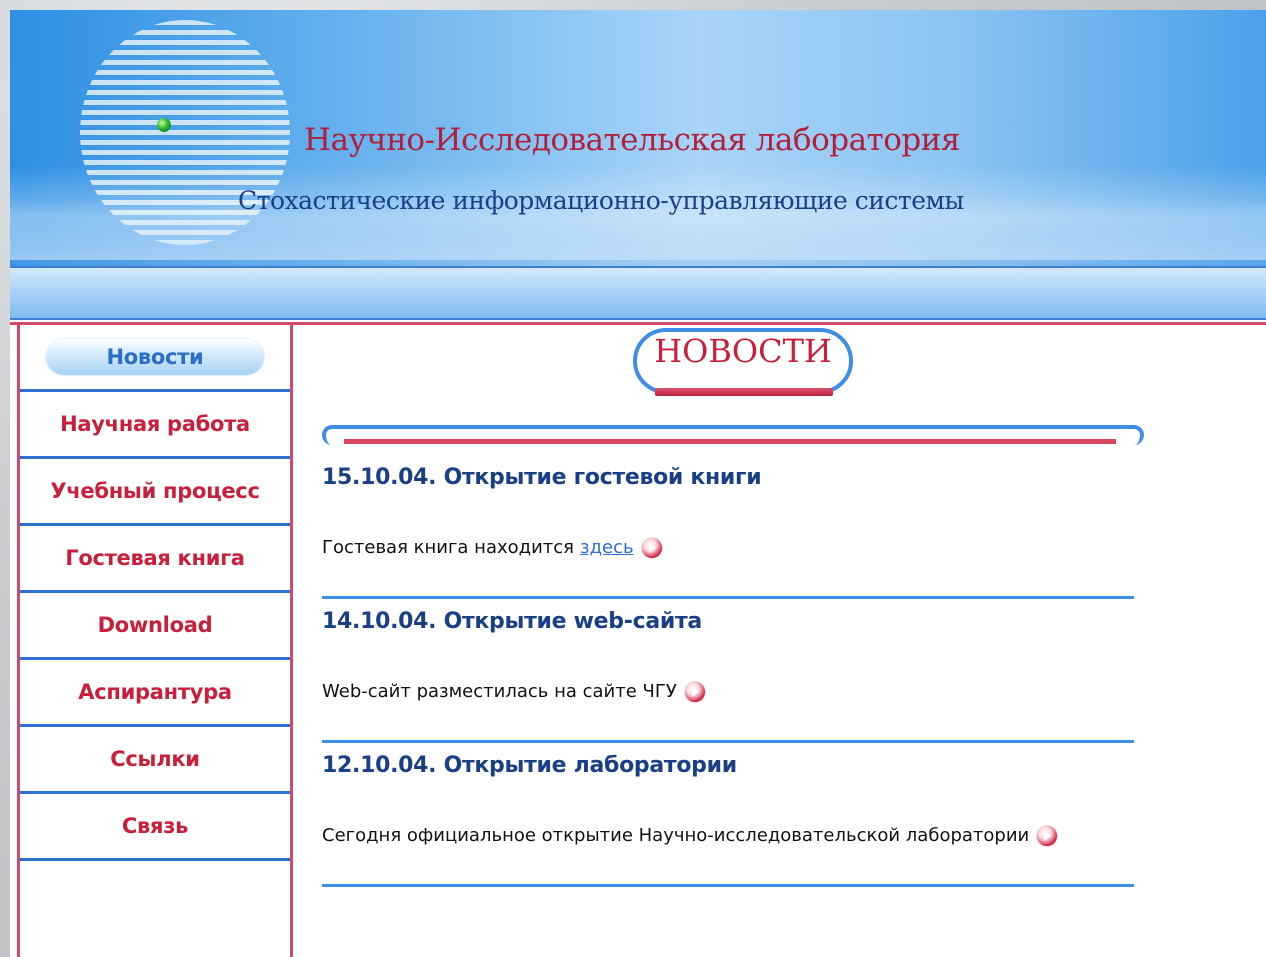 The height and width of the screenshot is (957, 1266). I want to click on news-body: Гостевая книга находится здесь, so click(492, 547).